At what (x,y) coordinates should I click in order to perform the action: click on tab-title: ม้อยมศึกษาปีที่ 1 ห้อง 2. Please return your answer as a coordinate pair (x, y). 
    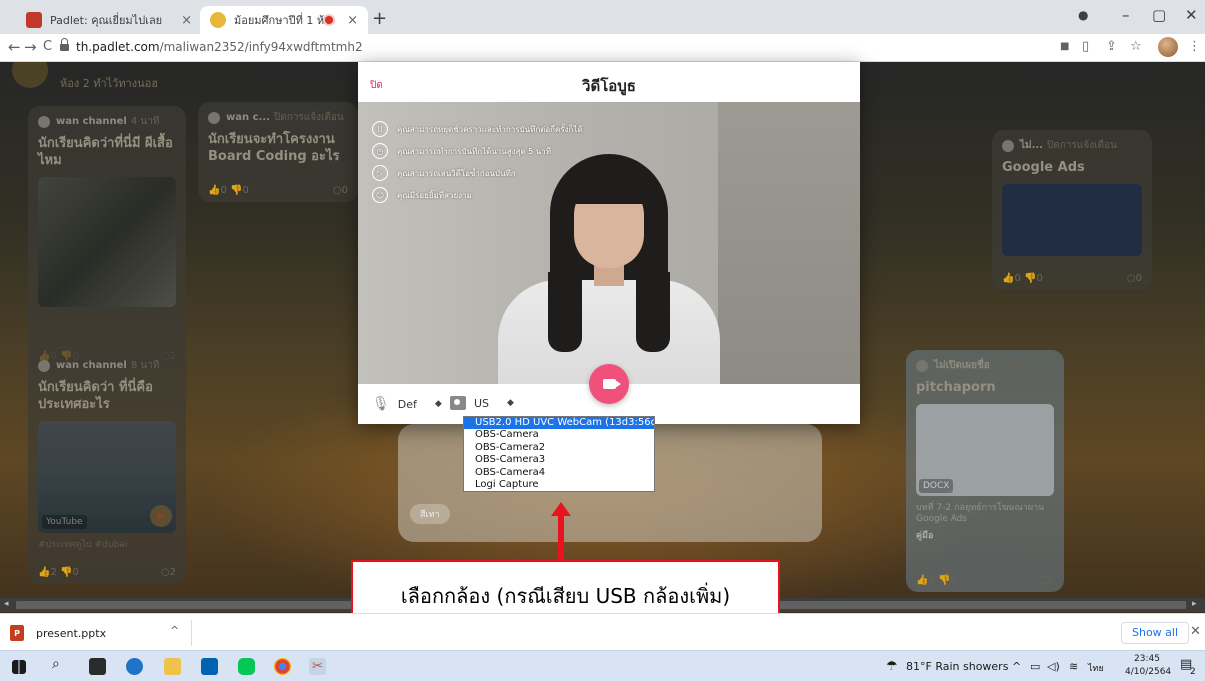
    Looking at the image, I should click on (279, 20).